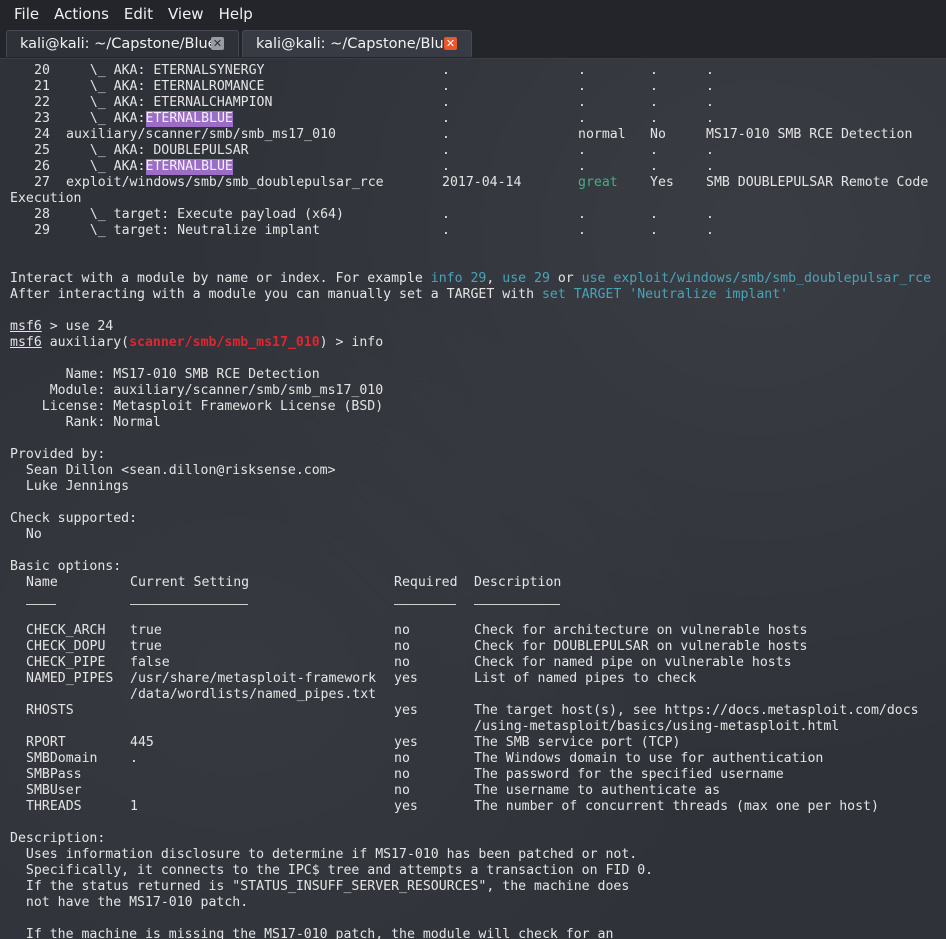  I want to click on module-name: \_ target: Neutralize implant, so click(193, 230).